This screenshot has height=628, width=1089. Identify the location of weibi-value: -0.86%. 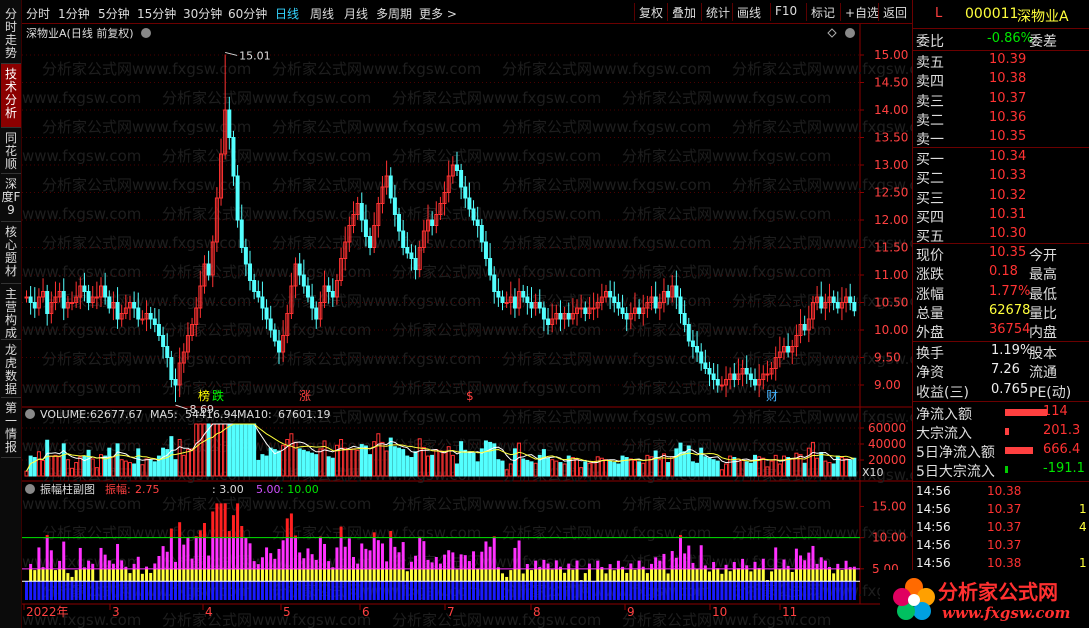
(1010, 38).